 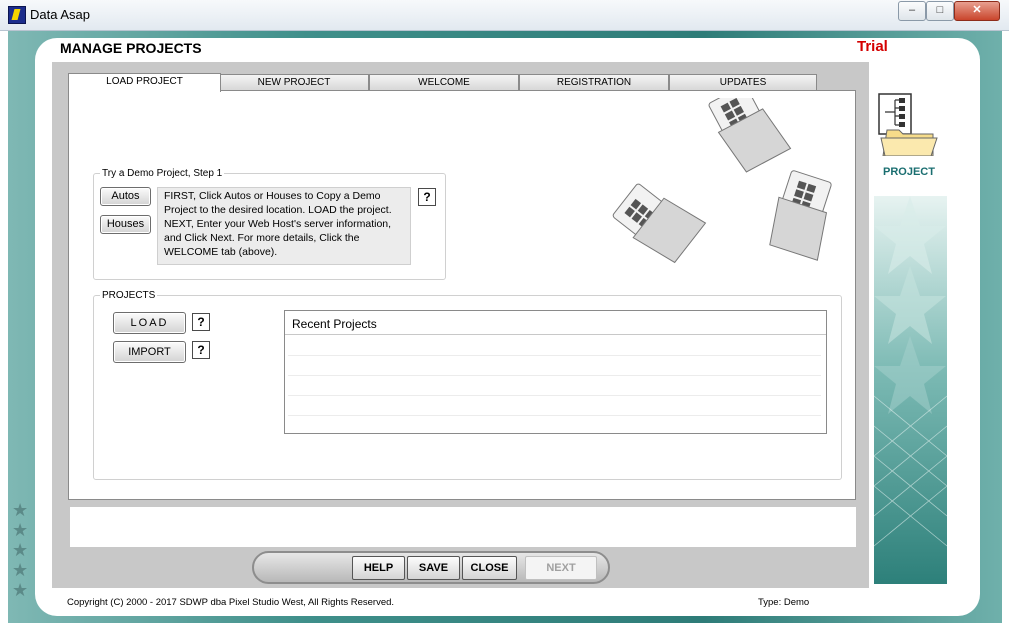 What do you see at coordinates (125, 196) in the screenshot?
I see `autos-button: Autos` at bounding box center [125, 196].